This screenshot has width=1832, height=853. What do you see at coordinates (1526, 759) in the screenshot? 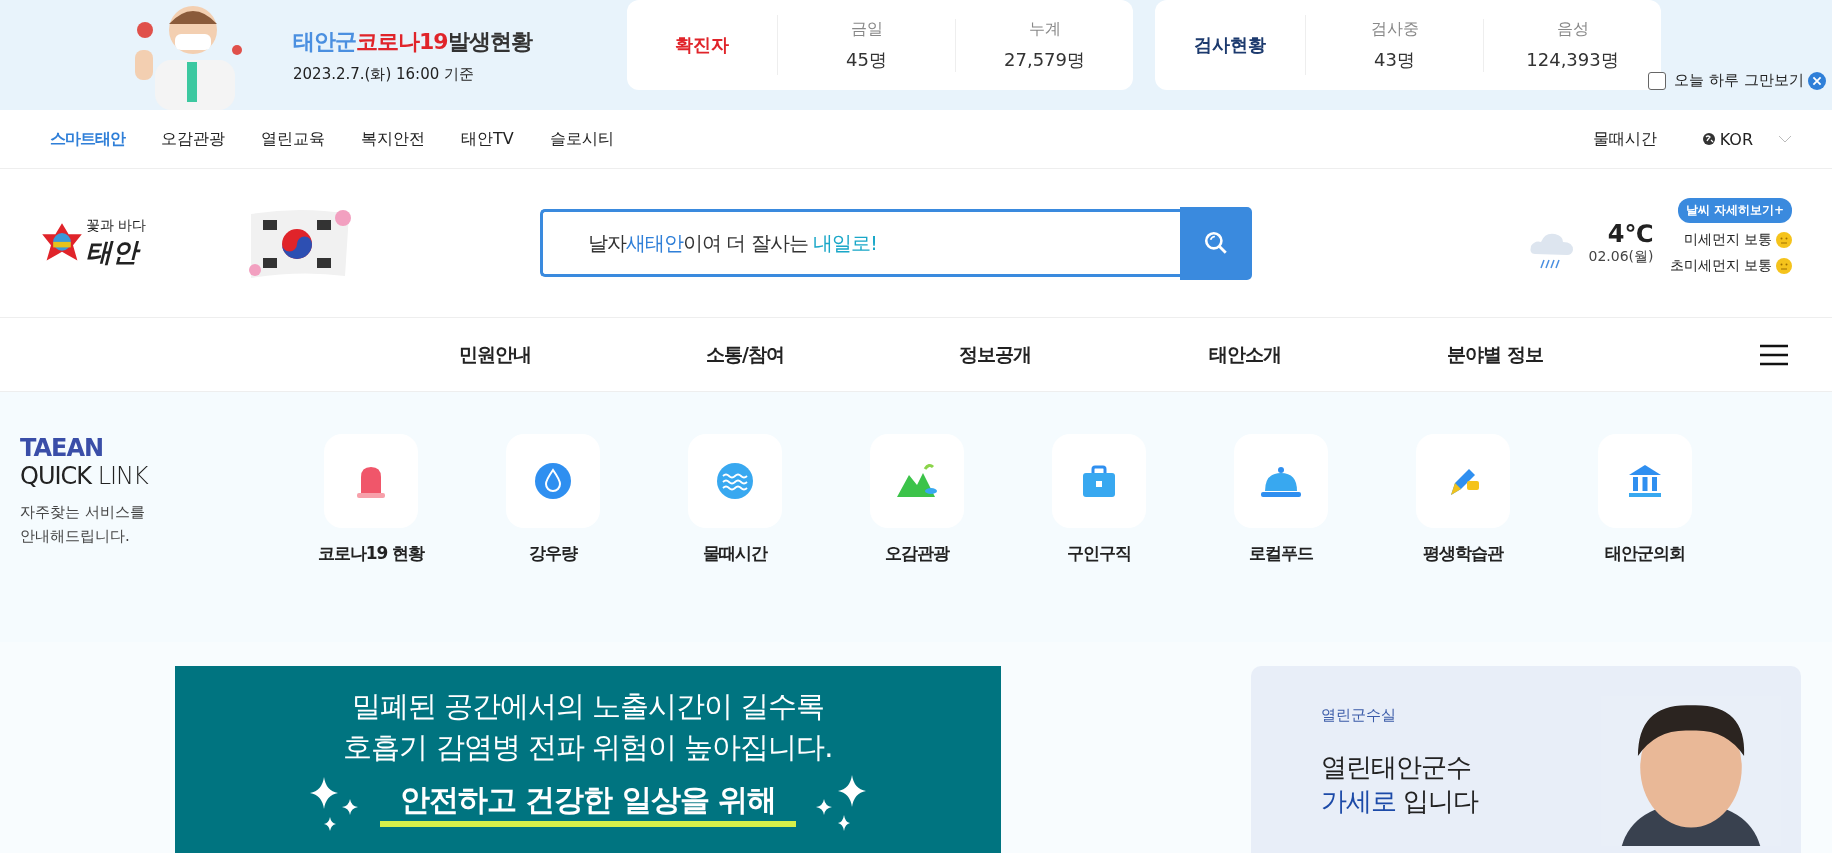
I see `mayor-card: 열린군수실 열린태안군수 가세로 입니다` at bounding box center [1526, 759].